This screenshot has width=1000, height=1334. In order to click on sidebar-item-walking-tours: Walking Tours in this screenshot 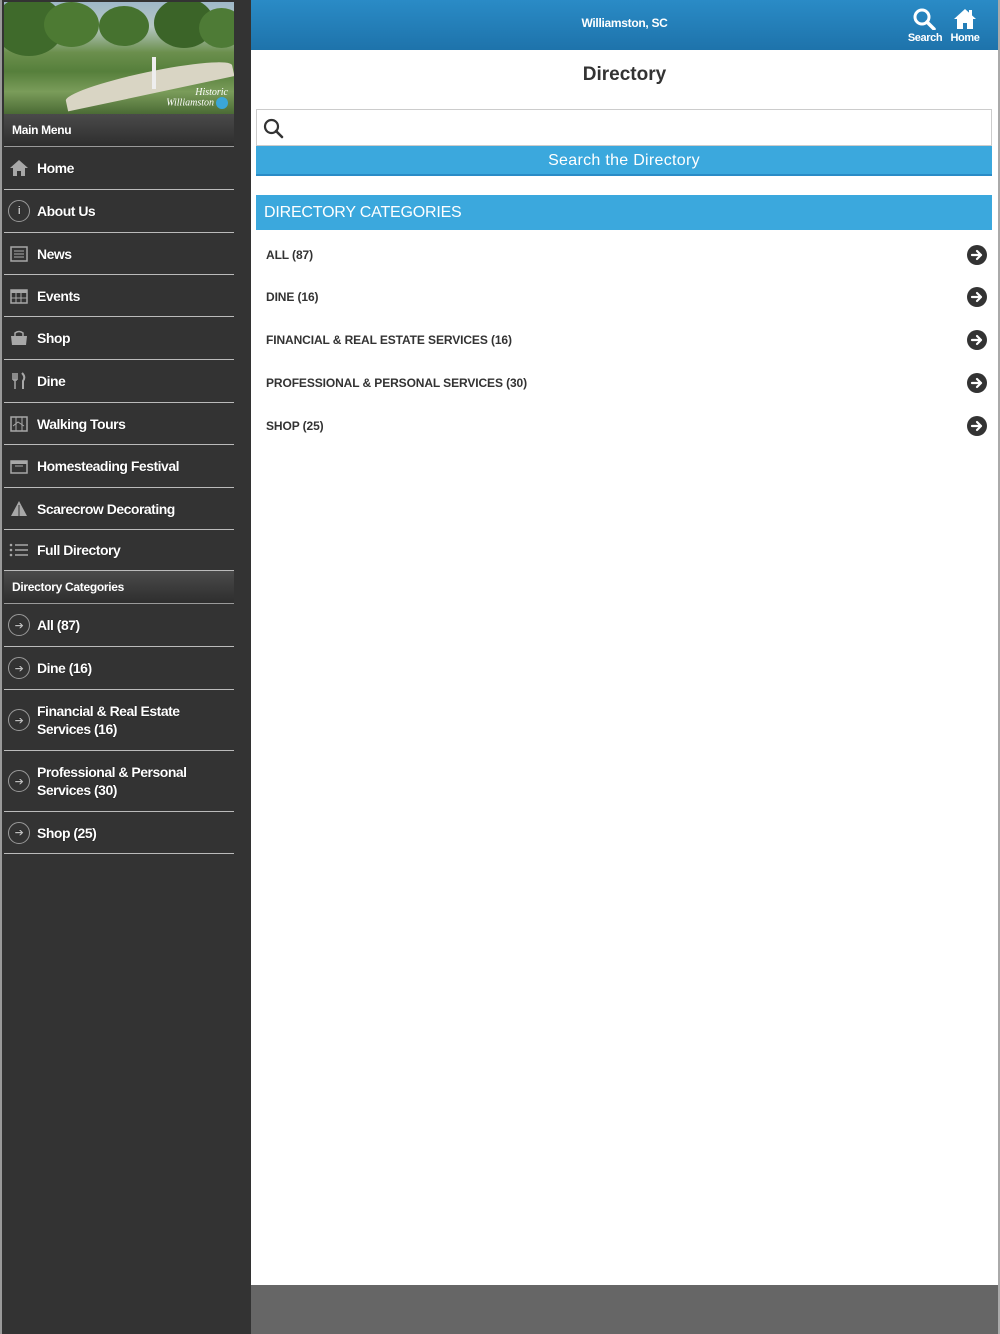, I will do `click(119, 424)`.